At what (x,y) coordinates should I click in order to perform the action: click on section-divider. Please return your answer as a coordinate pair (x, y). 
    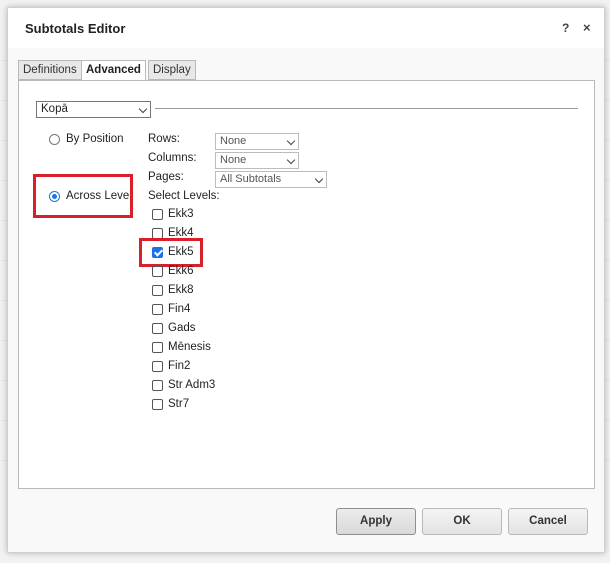
    Looking at the image, I should click on (366, 108).